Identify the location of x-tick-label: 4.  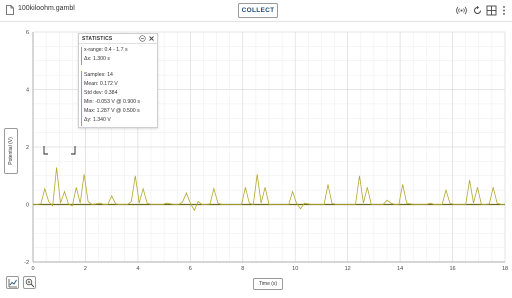
(137, 269).